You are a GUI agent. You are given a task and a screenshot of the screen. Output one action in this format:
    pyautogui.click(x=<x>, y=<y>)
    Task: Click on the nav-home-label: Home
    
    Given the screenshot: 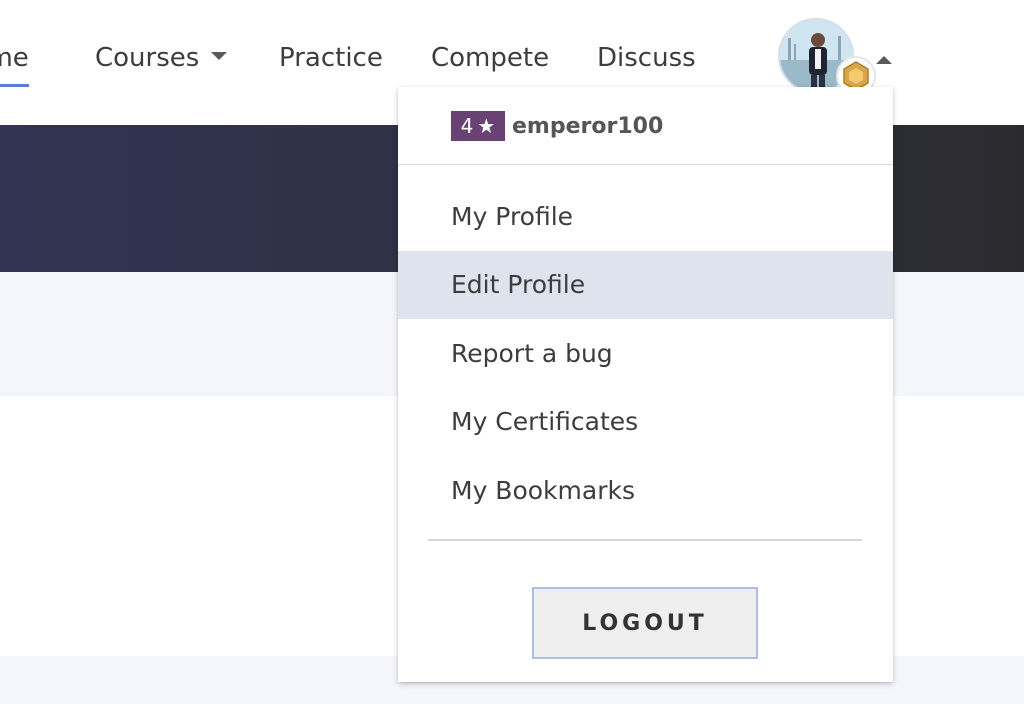 What is the action you would take?
    pyautogui.click(x=14, y=58)
    